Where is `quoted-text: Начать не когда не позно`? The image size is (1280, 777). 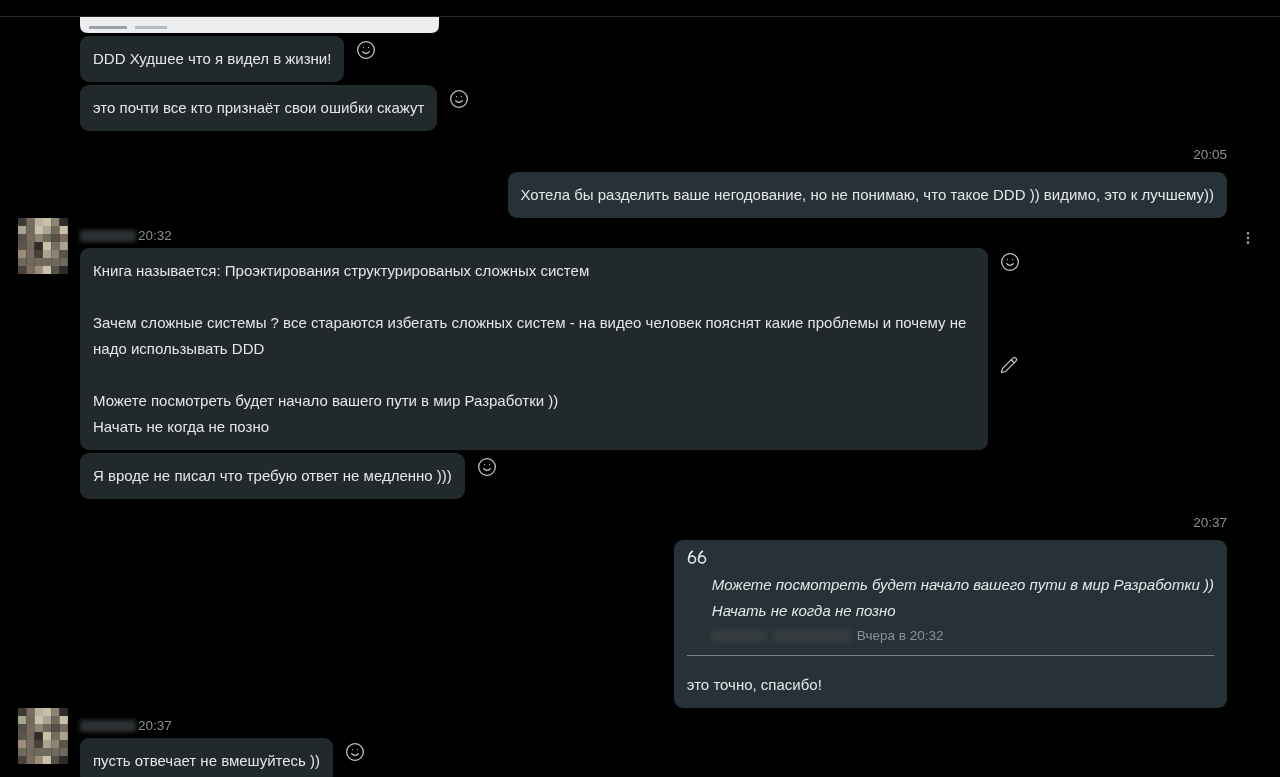 quoted-text: Начать не когда не позно is located at coordinates (803, 611).